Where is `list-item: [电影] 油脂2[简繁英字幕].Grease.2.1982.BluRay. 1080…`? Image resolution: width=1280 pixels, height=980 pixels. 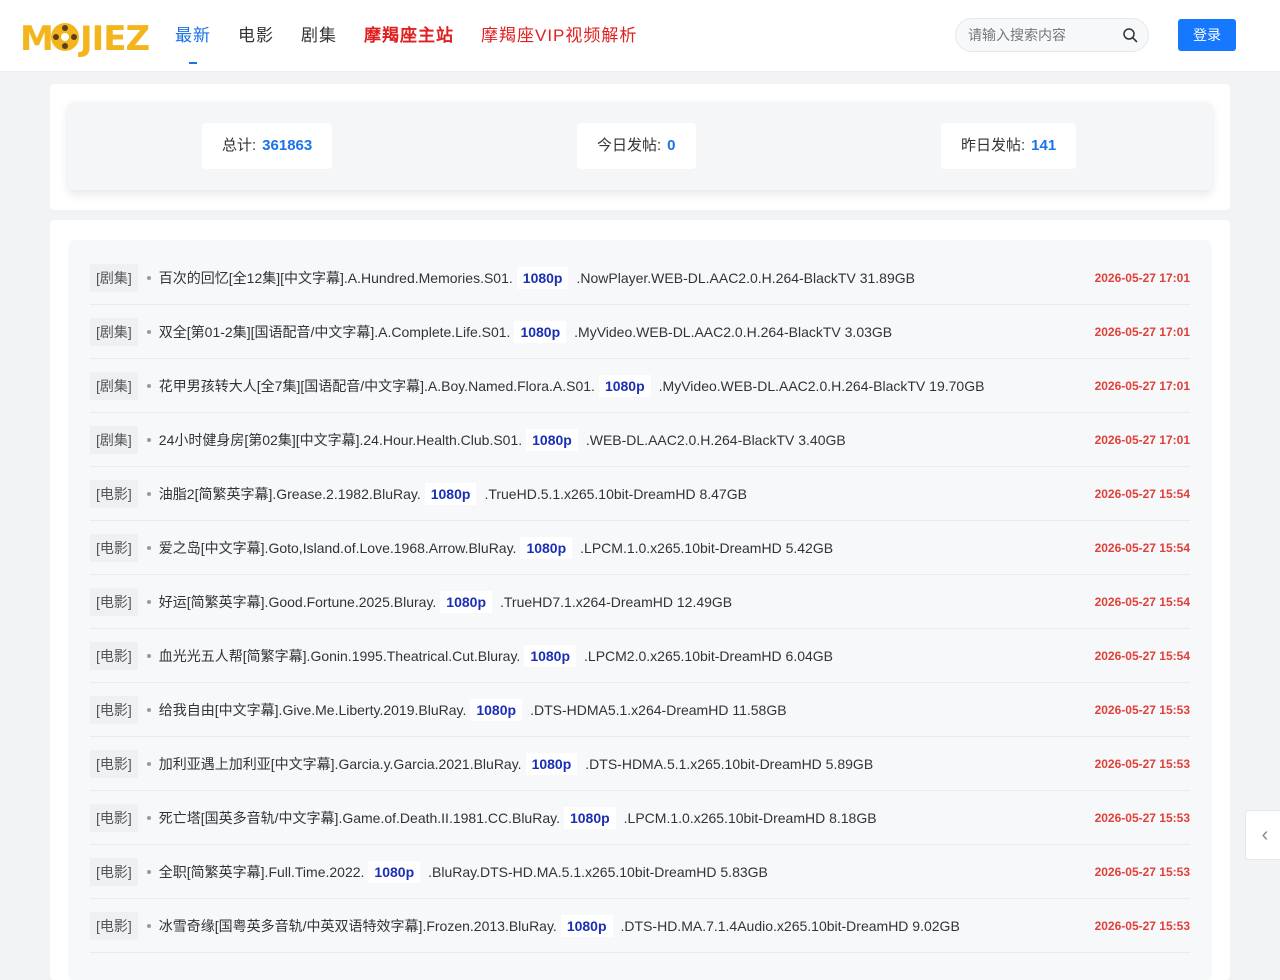 list-item: [电影] 油脂2[简繁英字幕].Grease.2.1982.BluRay. 1080… is located at coordinates (640, 494).